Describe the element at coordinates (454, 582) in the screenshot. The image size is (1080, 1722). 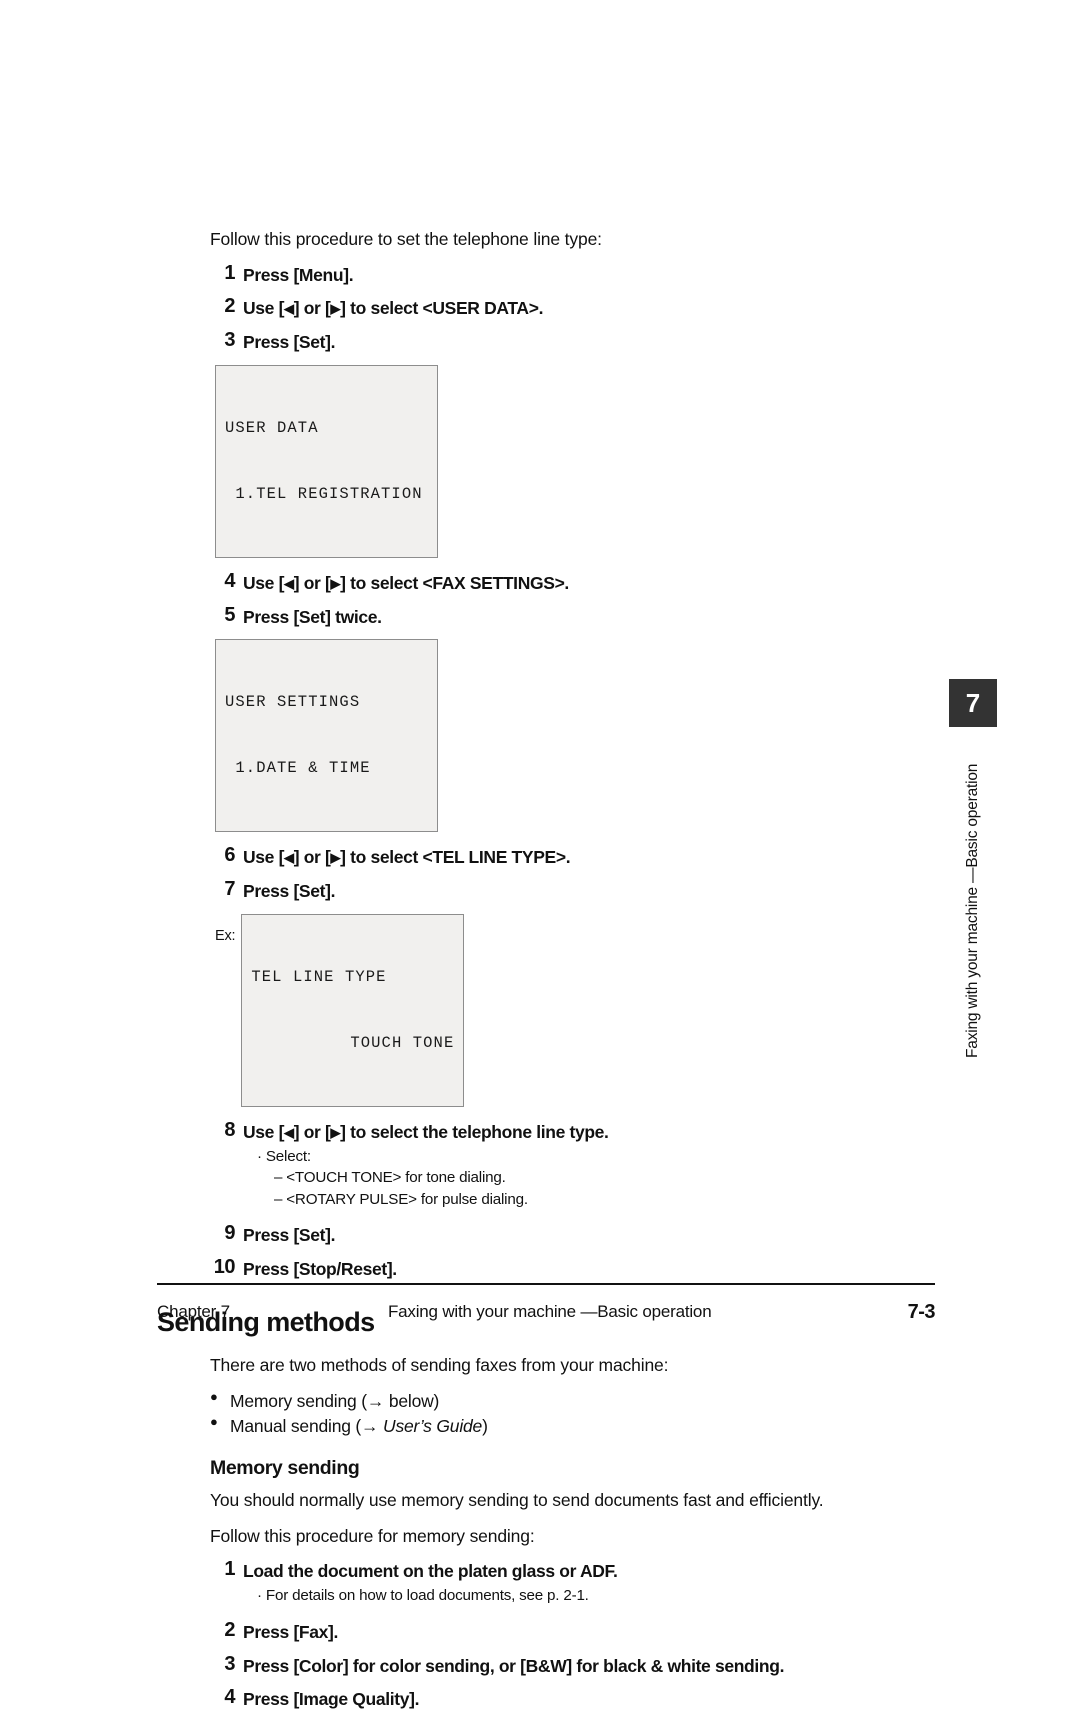
I see `step-text-post: ] to select <FAX SETTINGS>.` at that location.